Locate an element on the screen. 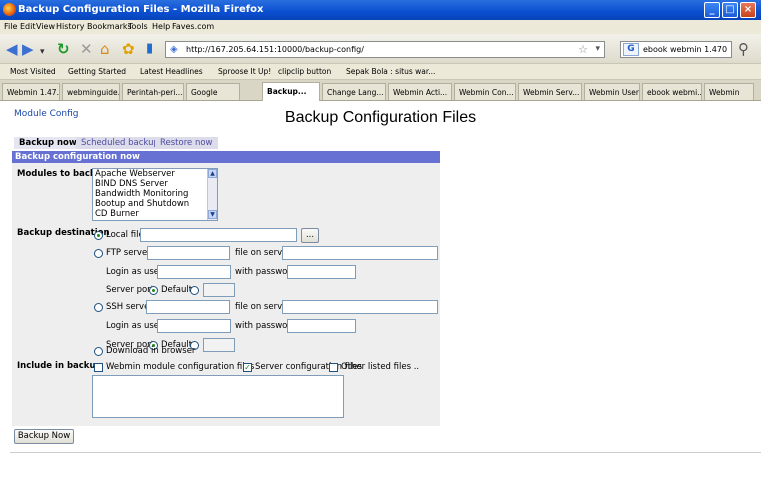 This screenshot has width=761, height=491. info-icon: ▮ is located at coordinates (149, 49).